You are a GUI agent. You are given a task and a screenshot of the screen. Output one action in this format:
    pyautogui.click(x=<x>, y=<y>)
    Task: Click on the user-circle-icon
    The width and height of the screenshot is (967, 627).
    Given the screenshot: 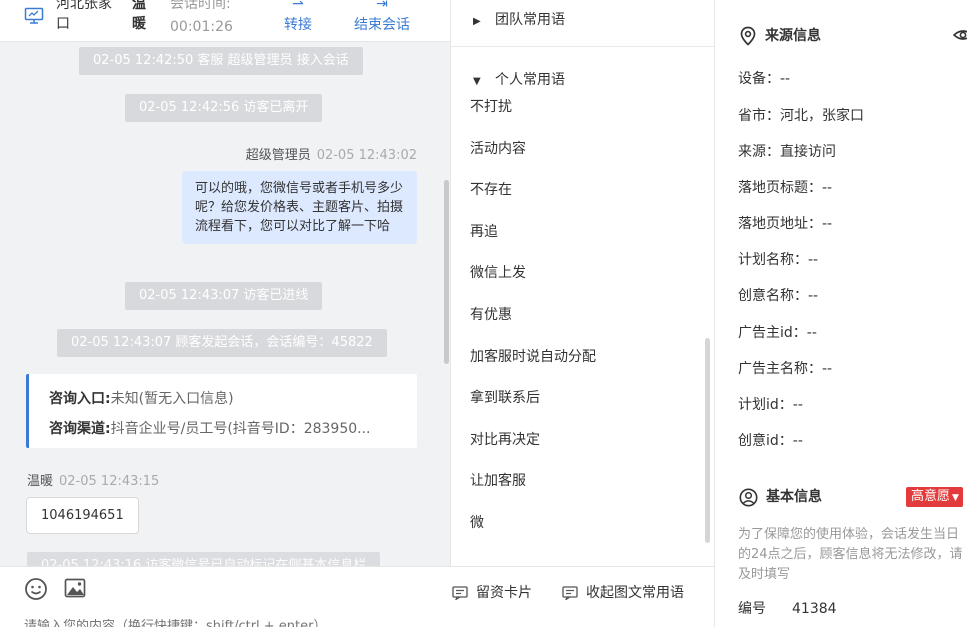 What is the action you would take?
    pyautogui.click(x=748, y=497)
    